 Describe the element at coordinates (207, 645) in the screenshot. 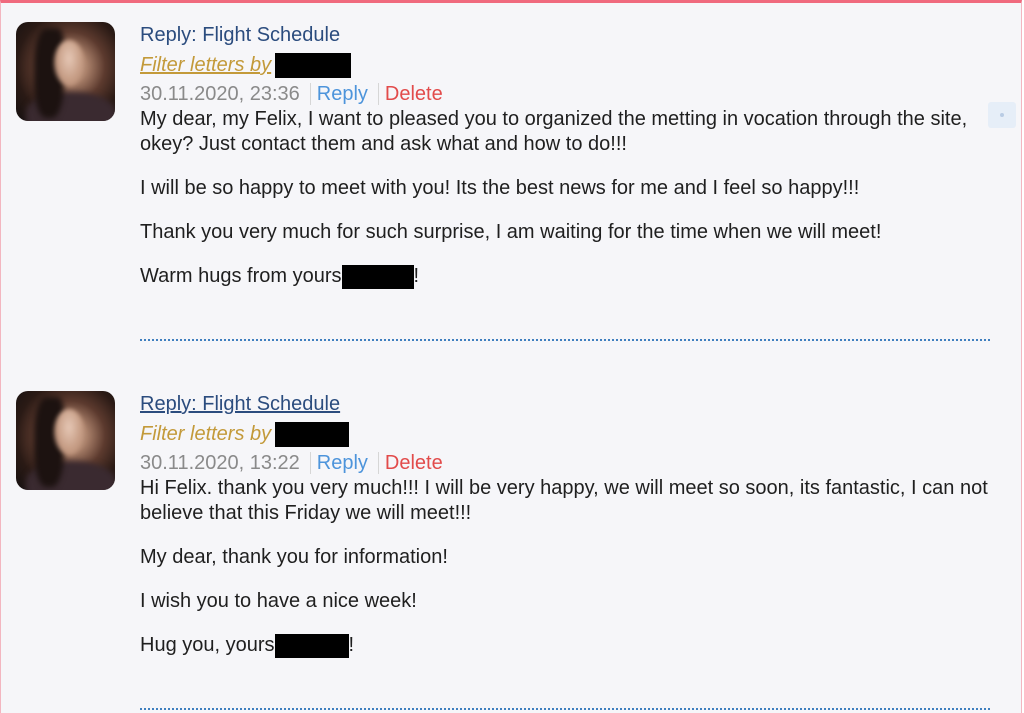

I see `signoff-text: Hug you, yours` at that location.